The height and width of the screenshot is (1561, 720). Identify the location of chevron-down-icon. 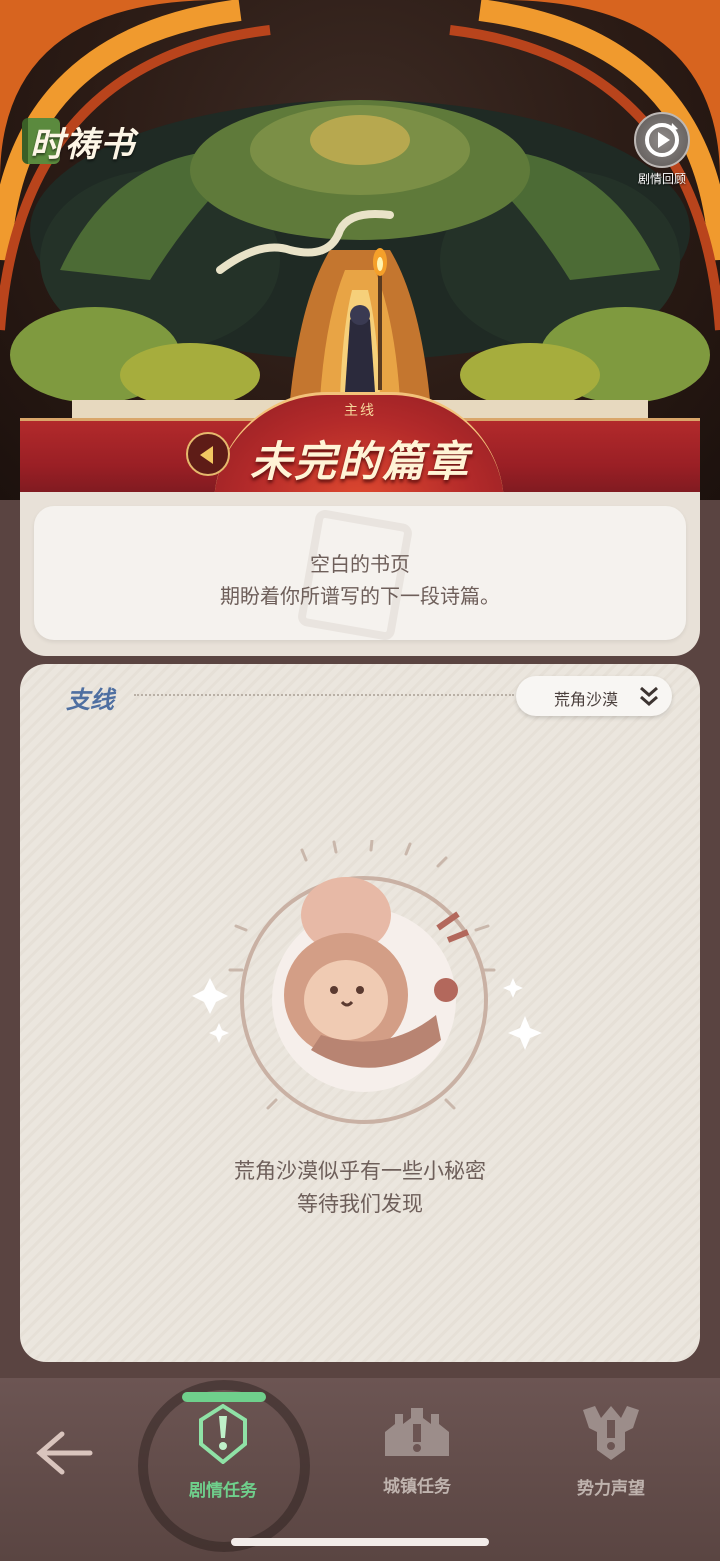
(649, 696).